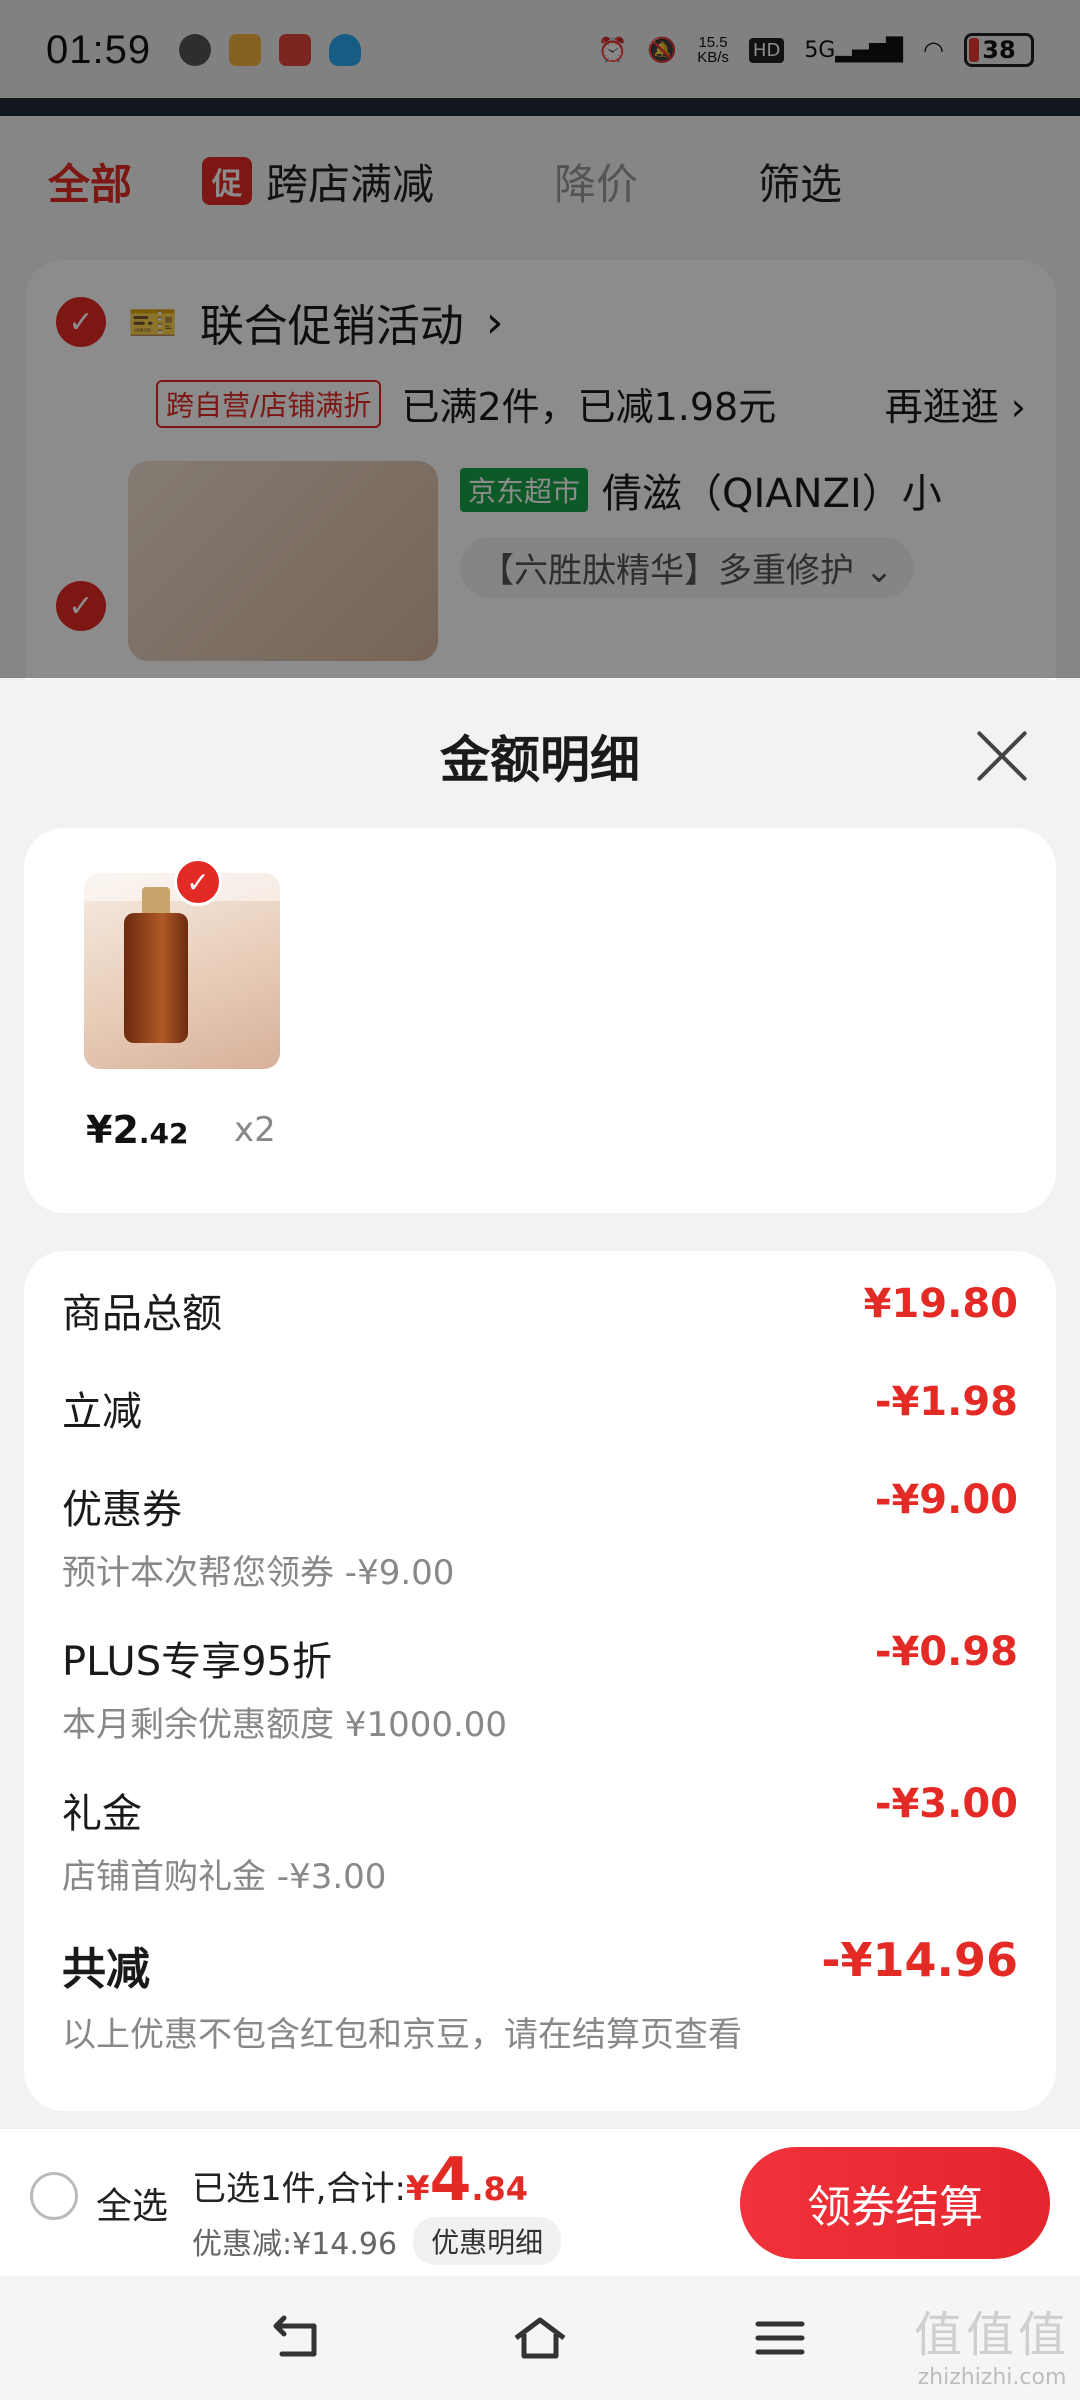 The width and height of the screenshot is (1080, 2400). Describe the element at coordinates (780, 2338) in the screenshot. I see `menu-icon` at that location.